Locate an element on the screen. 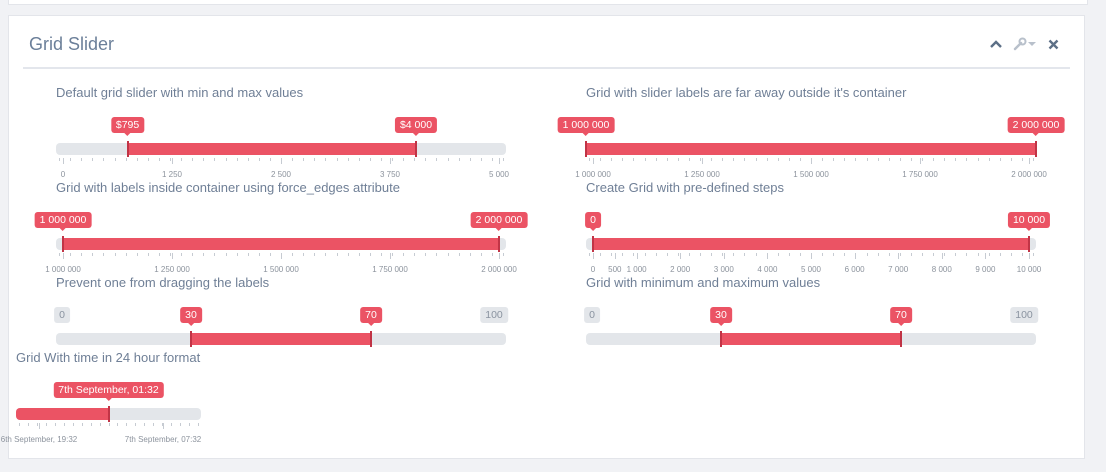 The height and width of the screenshot is (472, 1106). slider-handle is located at coordinates (108, 414).